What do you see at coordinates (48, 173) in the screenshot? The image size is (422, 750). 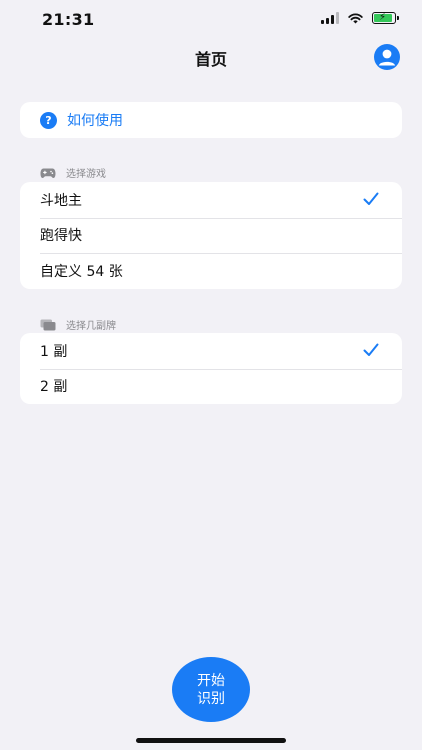 I see `gamecontroller-icon` at bounding box center [48, 173].